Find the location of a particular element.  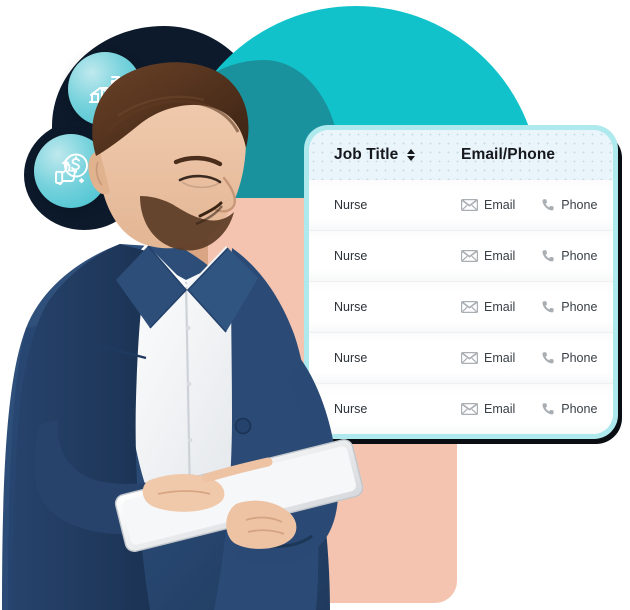

sort-arrows-icon is located at coordinates (411, 155).